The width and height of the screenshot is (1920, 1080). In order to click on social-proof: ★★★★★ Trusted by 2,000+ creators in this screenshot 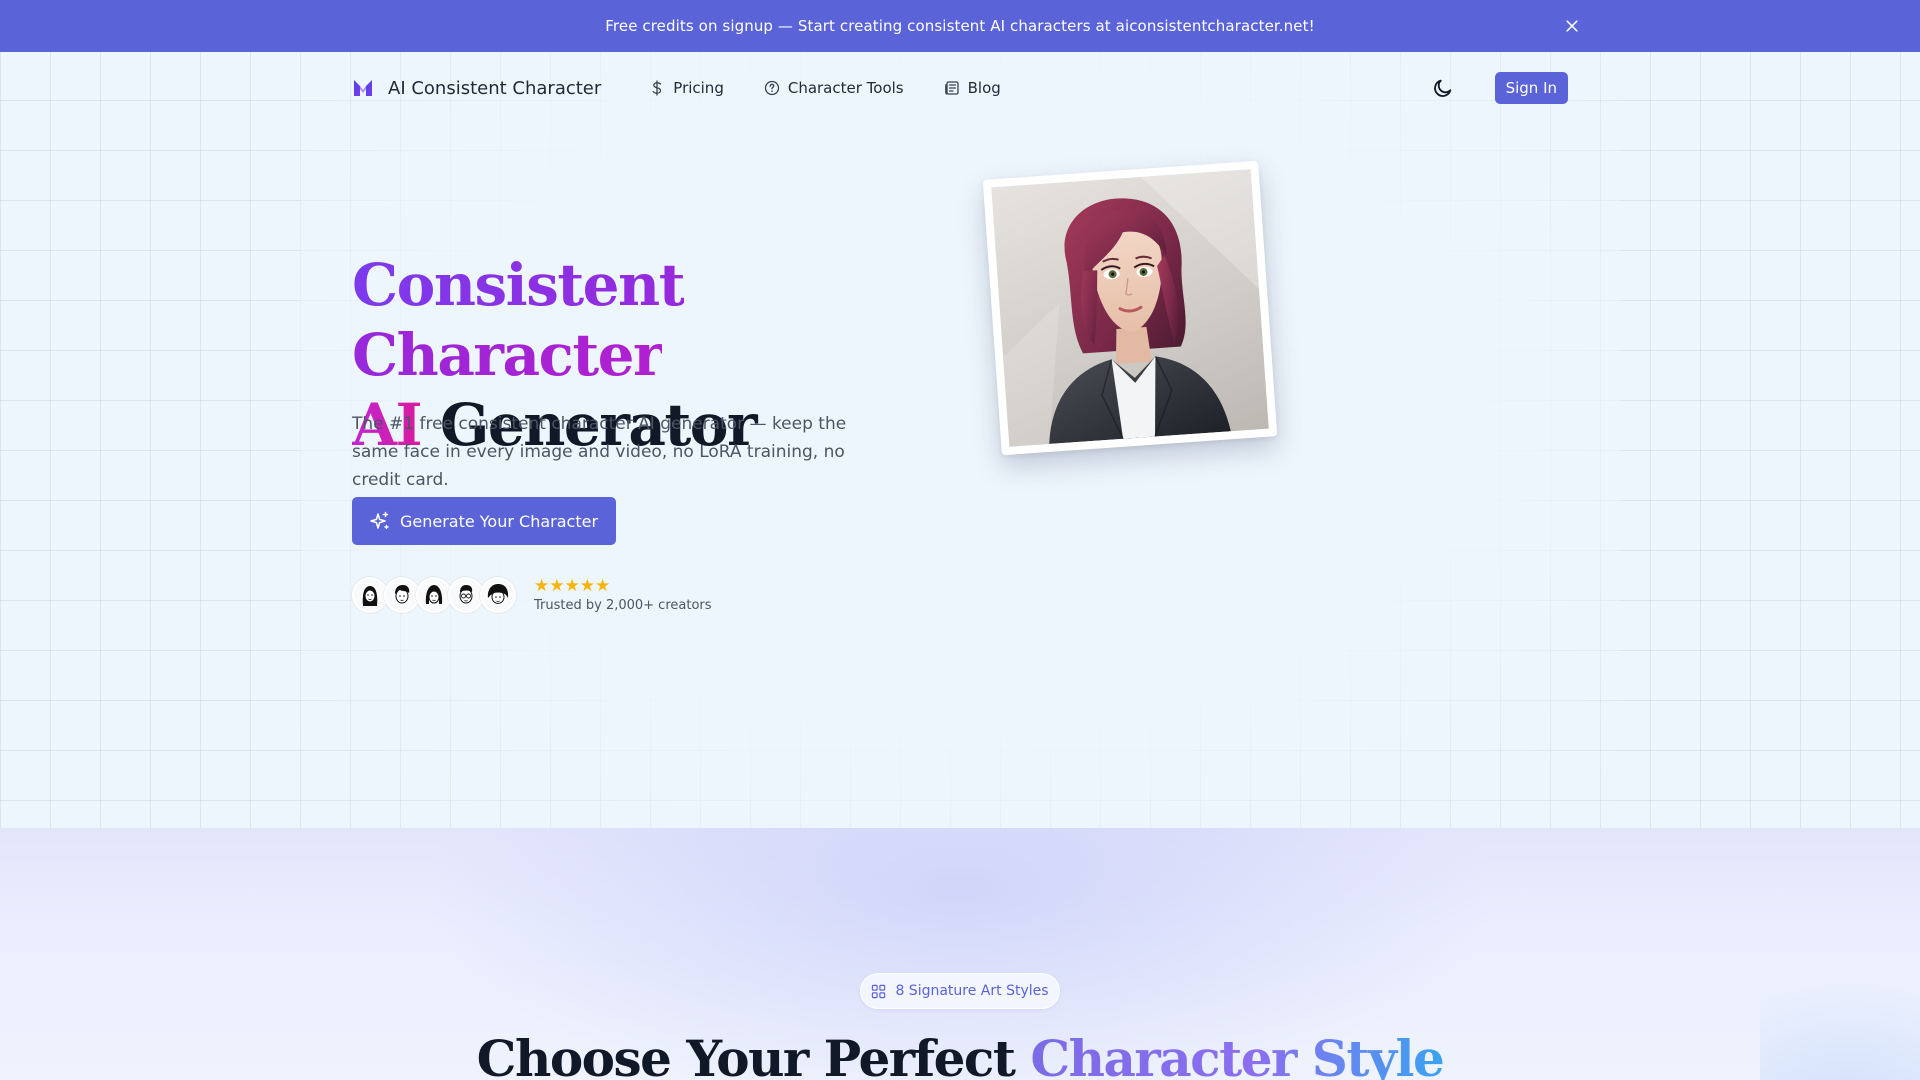, I will do `click(532, 594)`.